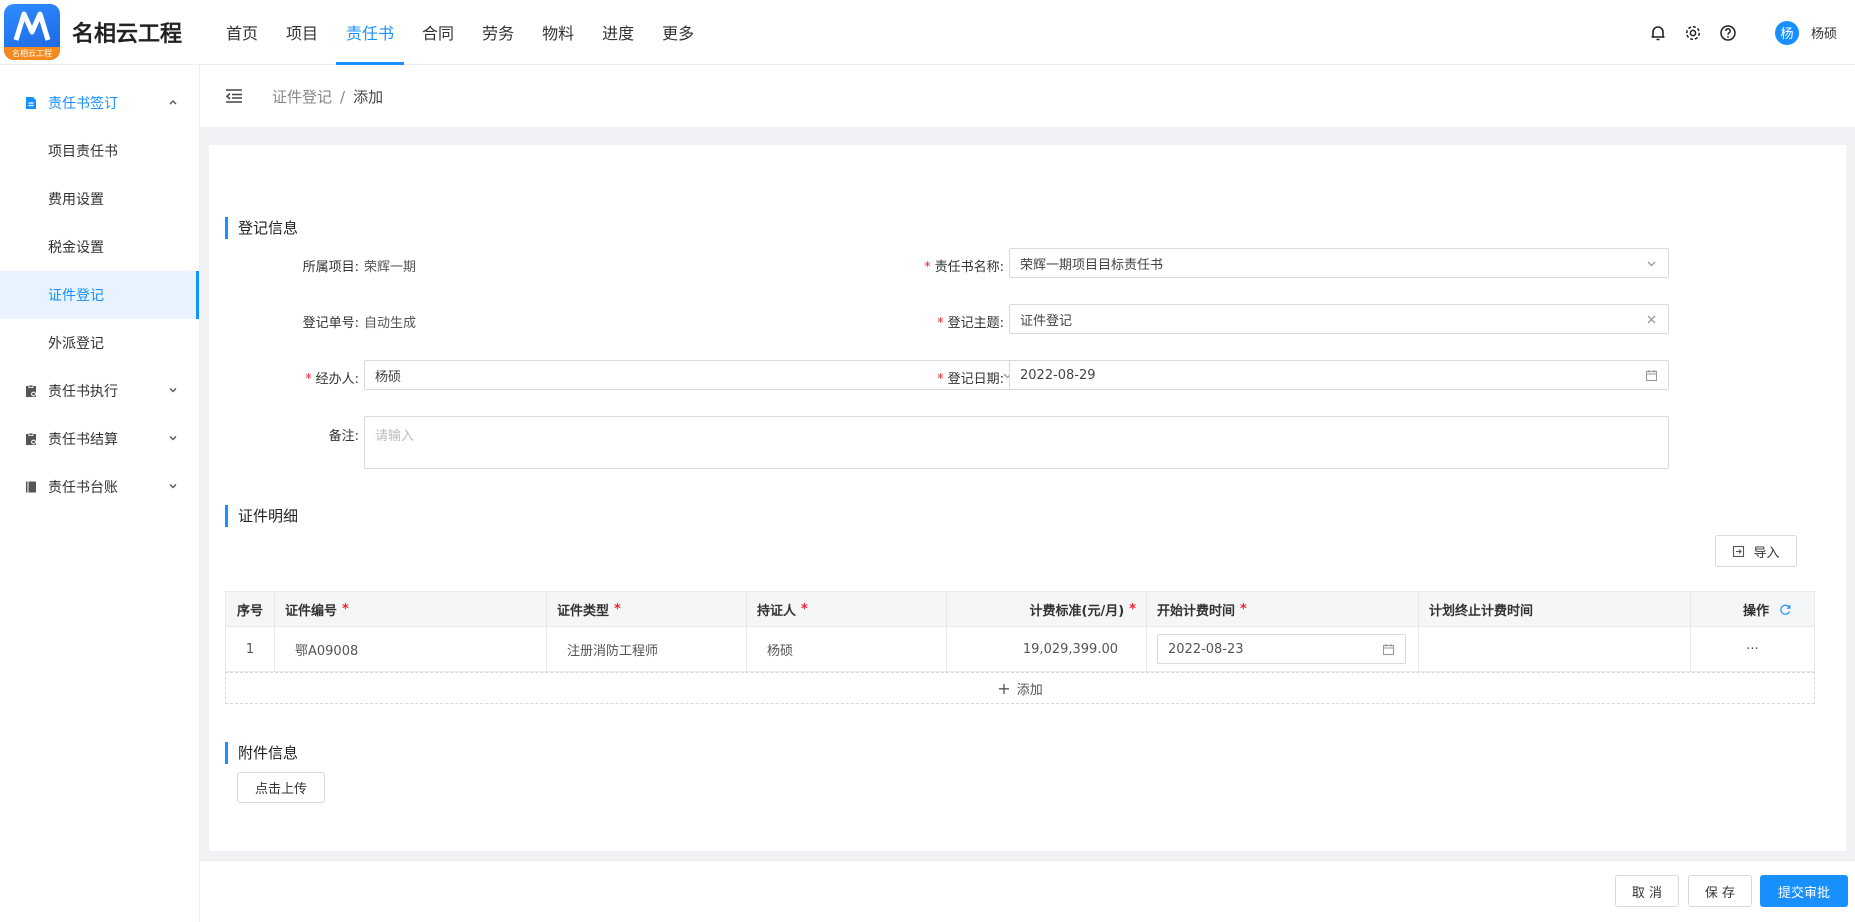 The height and width of the screenshot is (922, 1855). I want to click on logo-band: 名相云工程, so click(32, 53).